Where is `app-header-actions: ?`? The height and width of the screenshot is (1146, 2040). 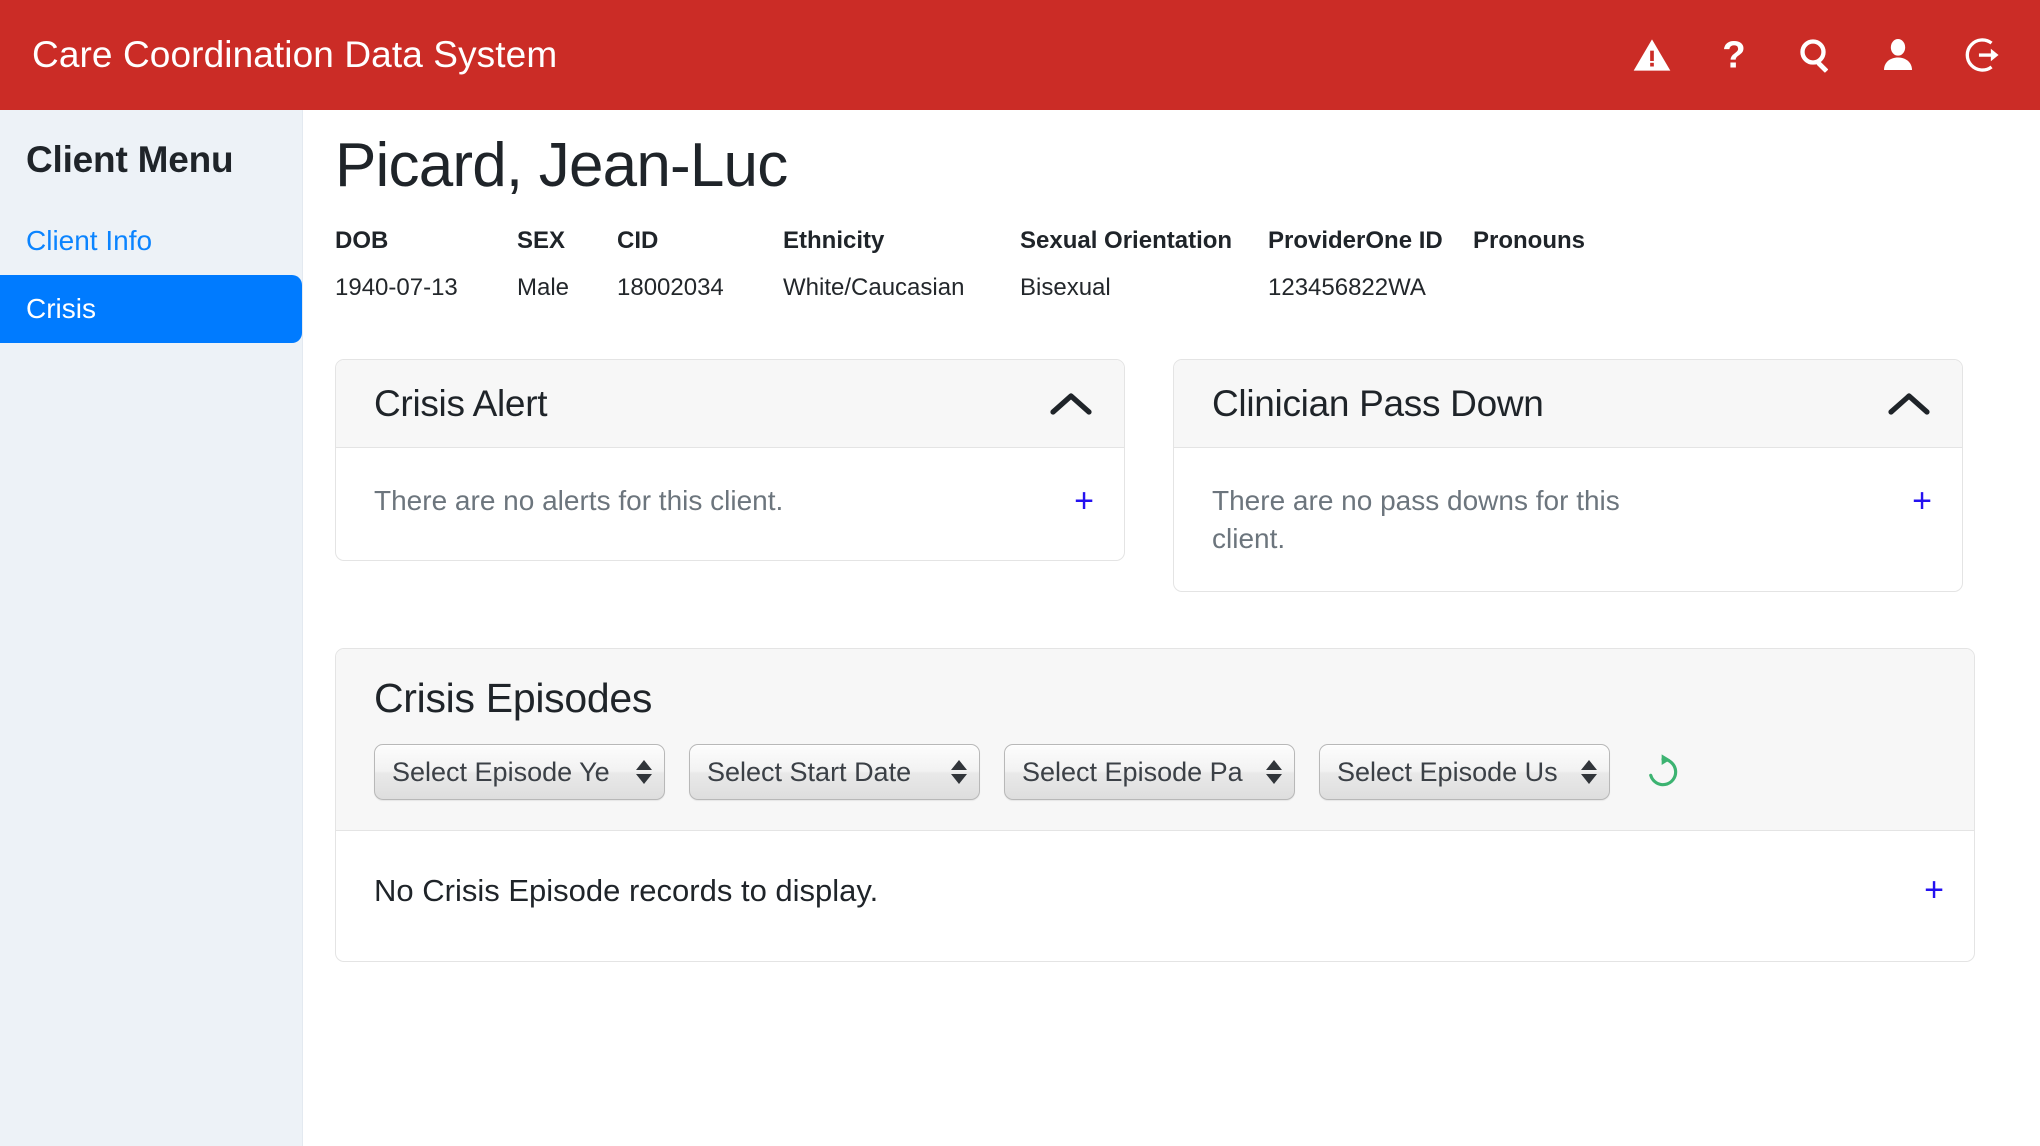
app-header-actions: ? is located at coordinates (1816, 55).